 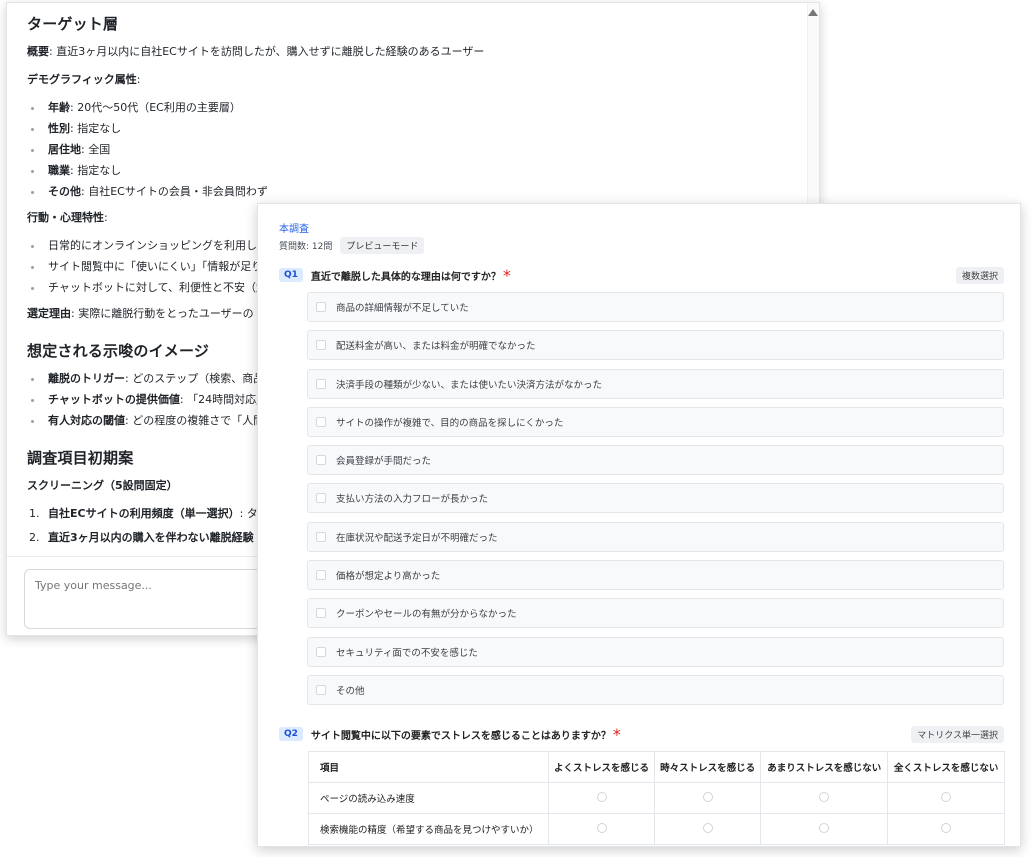 I want to click on reason-text: : 実際に離脱行動をとったユーザーの「, so click(x=168, y=313).